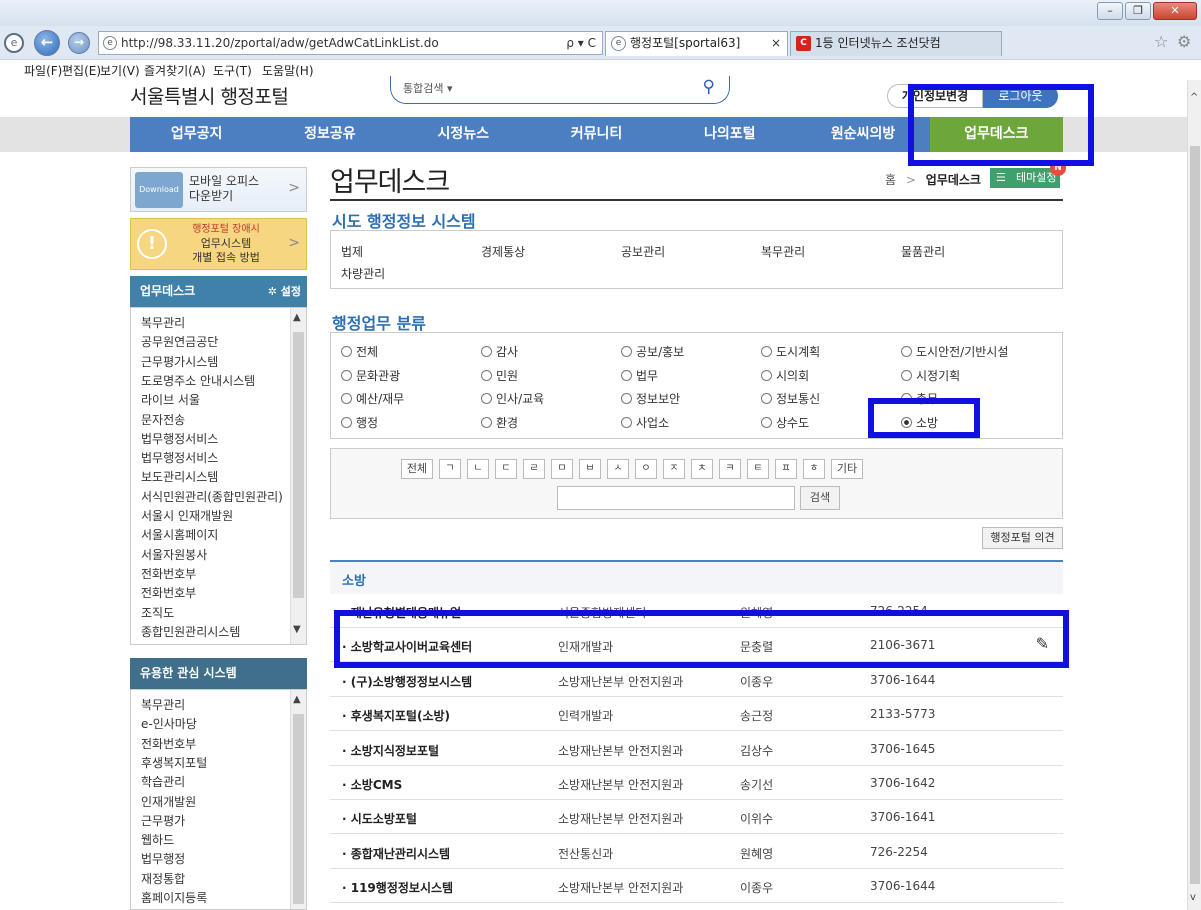  I want to click on breadcrumb-home: 홈, so click(890, 180).